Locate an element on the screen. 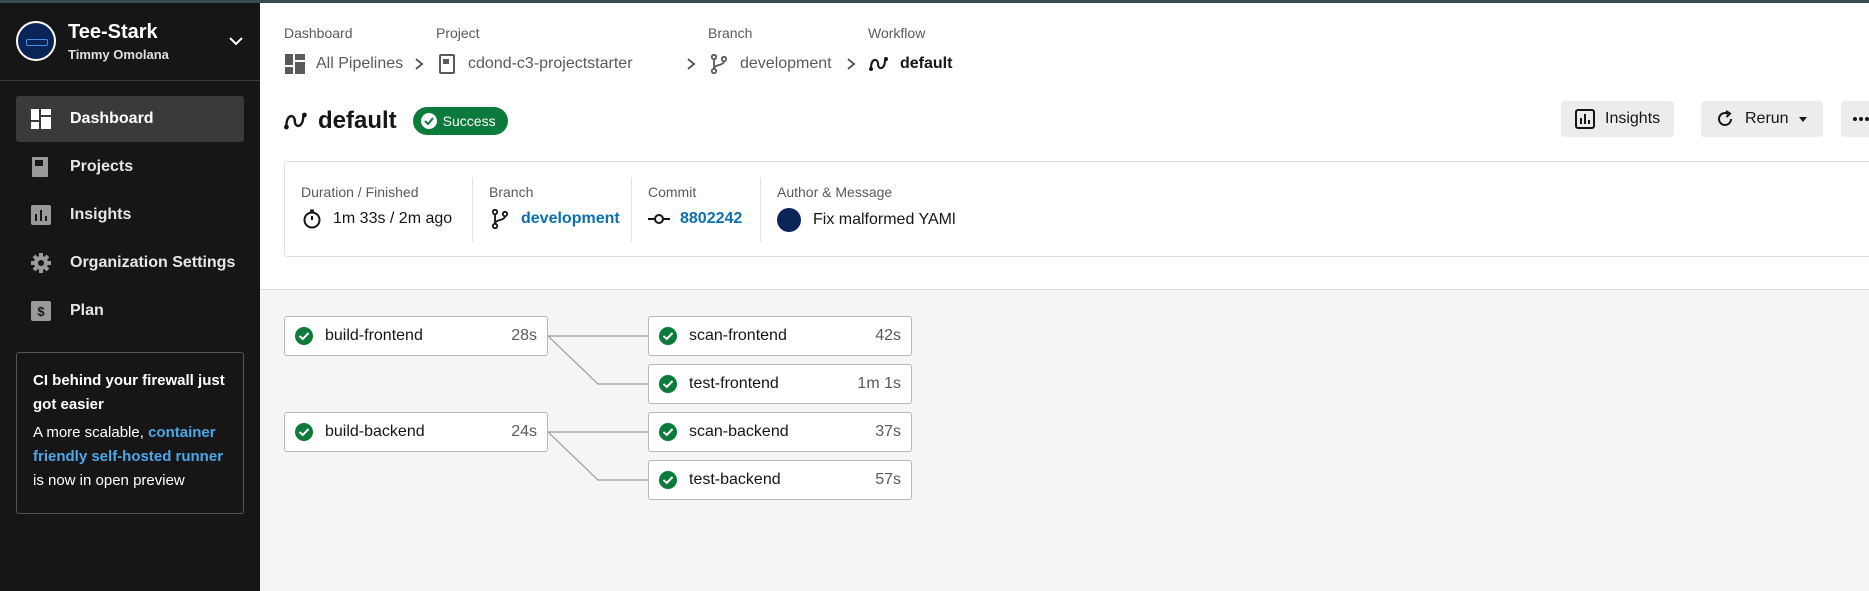  job-name: test-frontend is located at coordinates (734, 383).